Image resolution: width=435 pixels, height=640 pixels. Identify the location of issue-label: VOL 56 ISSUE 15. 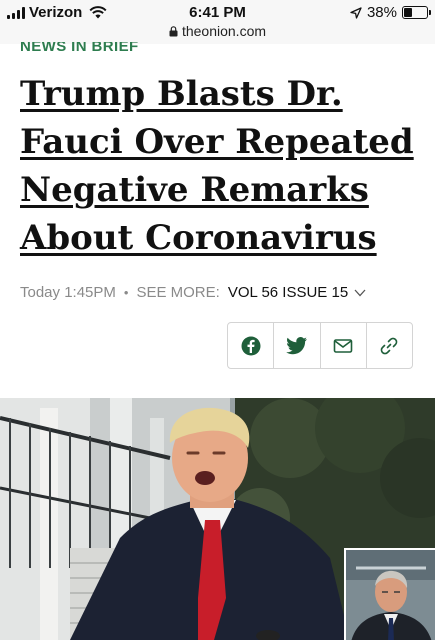
(288, 292).